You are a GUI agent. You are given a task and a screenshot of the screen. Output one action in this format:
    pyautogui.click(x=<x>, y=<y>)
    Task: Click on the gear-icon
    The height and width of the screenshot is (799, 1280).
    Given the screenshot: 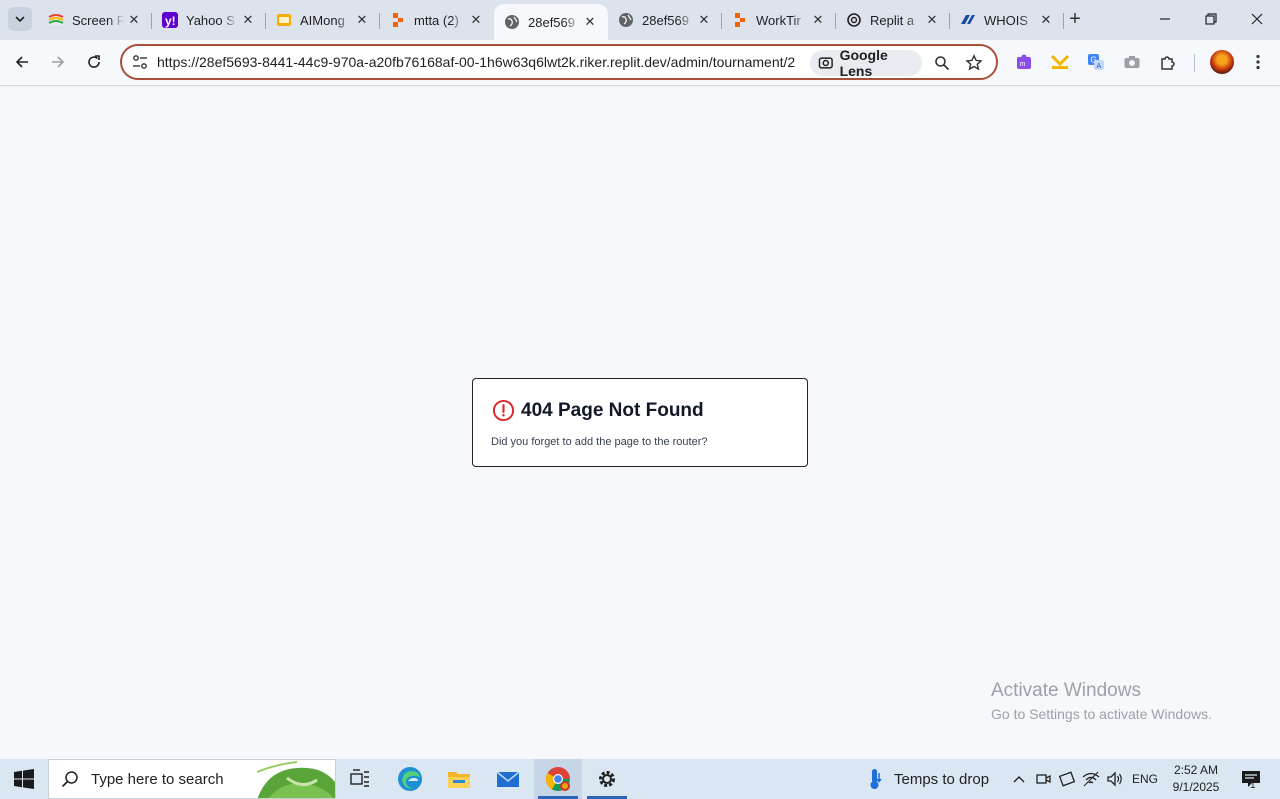 What is the action you would take?
    pyautogui.click(x=607, y=779)
    